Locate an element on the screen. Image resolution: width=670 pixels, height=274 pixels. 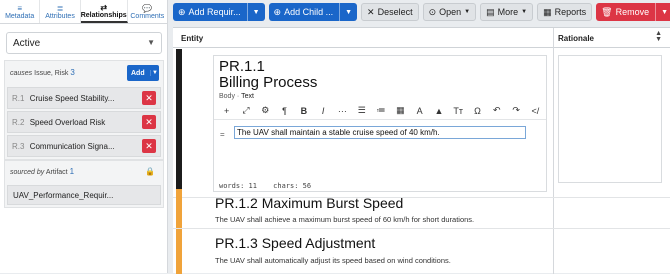
tab-metadata: ≡ Metadata is located at coordinates (20, 11).